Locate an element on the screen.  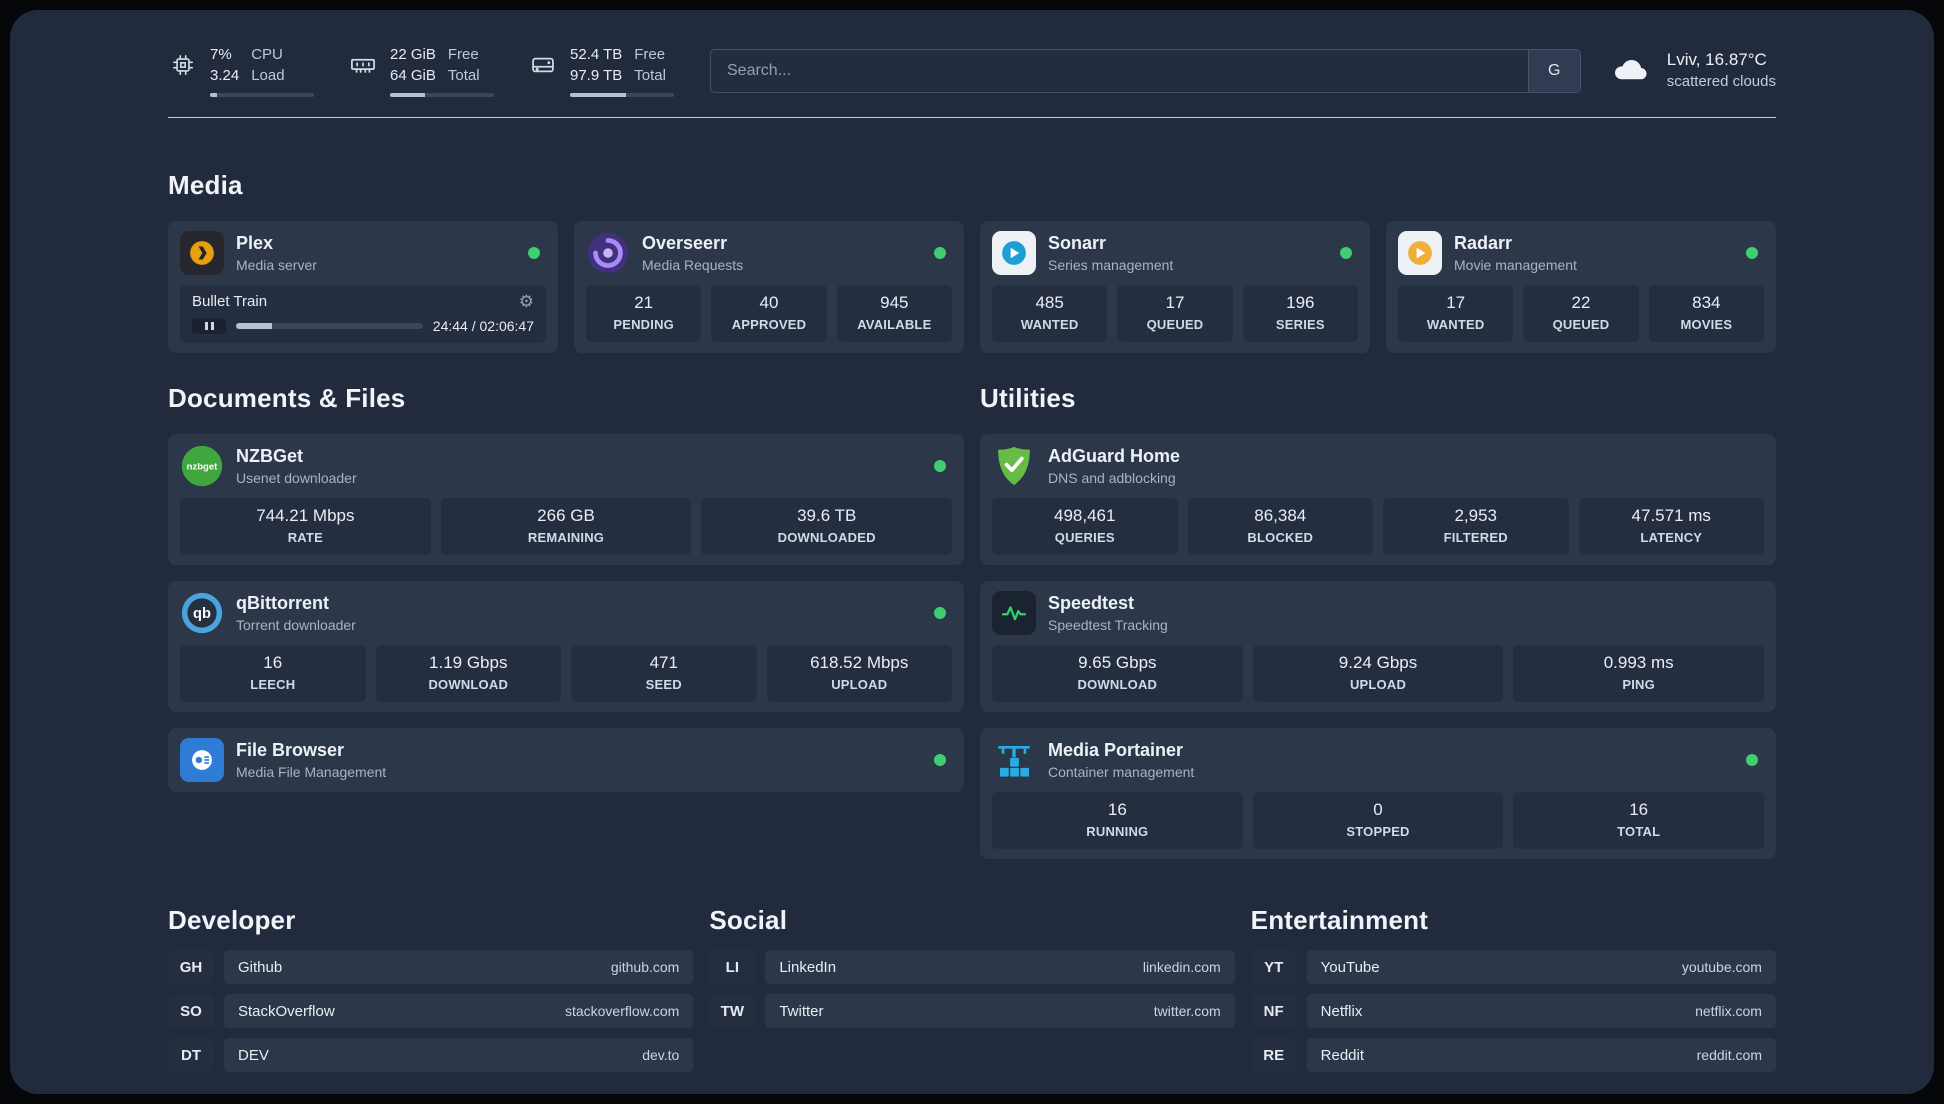
gear-icon: ⚙ is located at coordinates (526, 301).